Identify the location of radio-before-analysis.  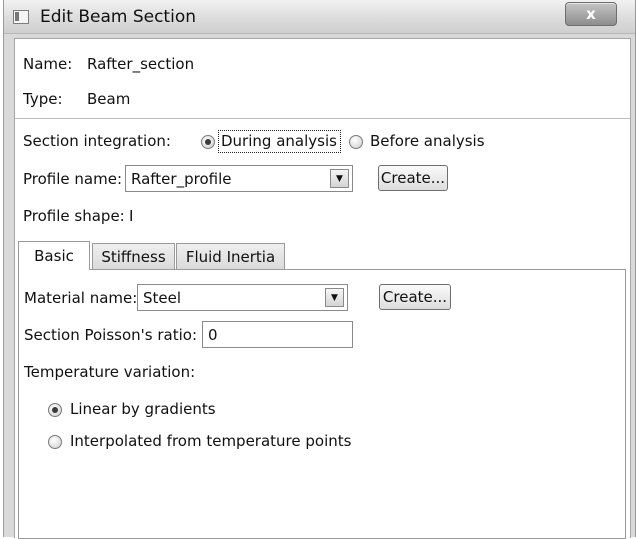
(356, 142).